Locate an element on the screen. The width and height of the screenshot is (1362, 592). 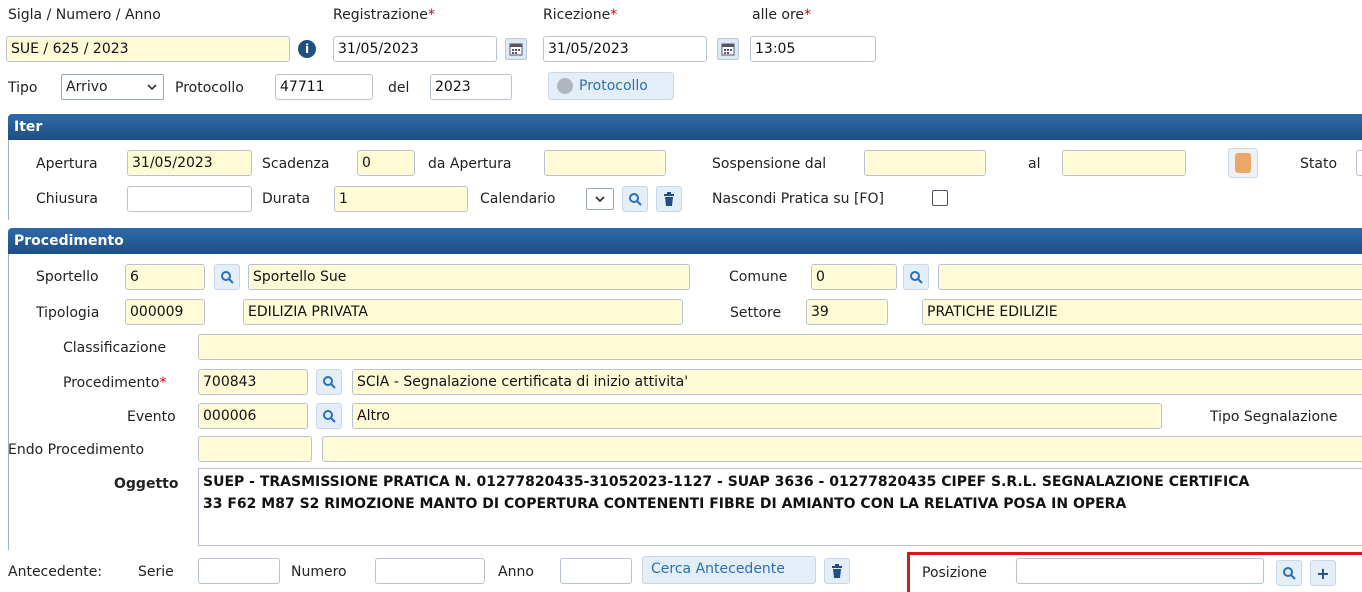
evento-code-field: 000006 is located at coordinates (253, 416).